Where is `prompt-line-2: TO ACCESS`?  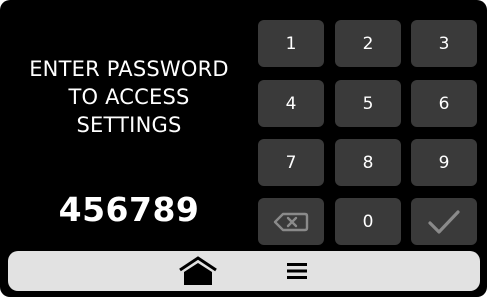 prompt-line-2: TO ACCESS is located at coordinates (129, 97).